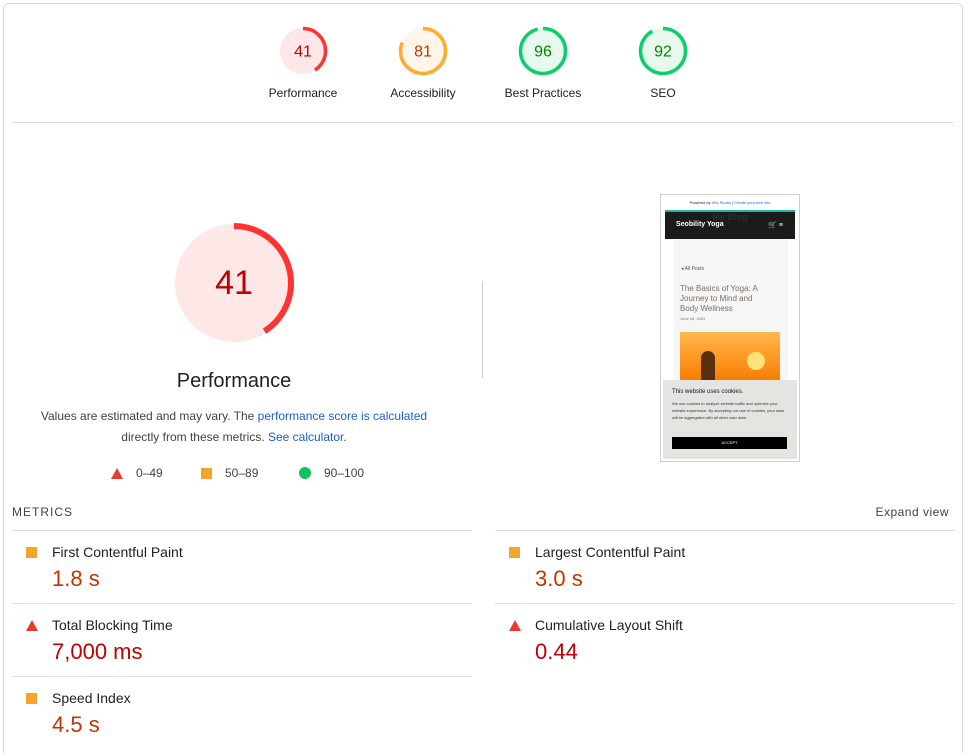 The height and width of the screenshot is (753, 967). I want to click on post-image, so click(730, 357).